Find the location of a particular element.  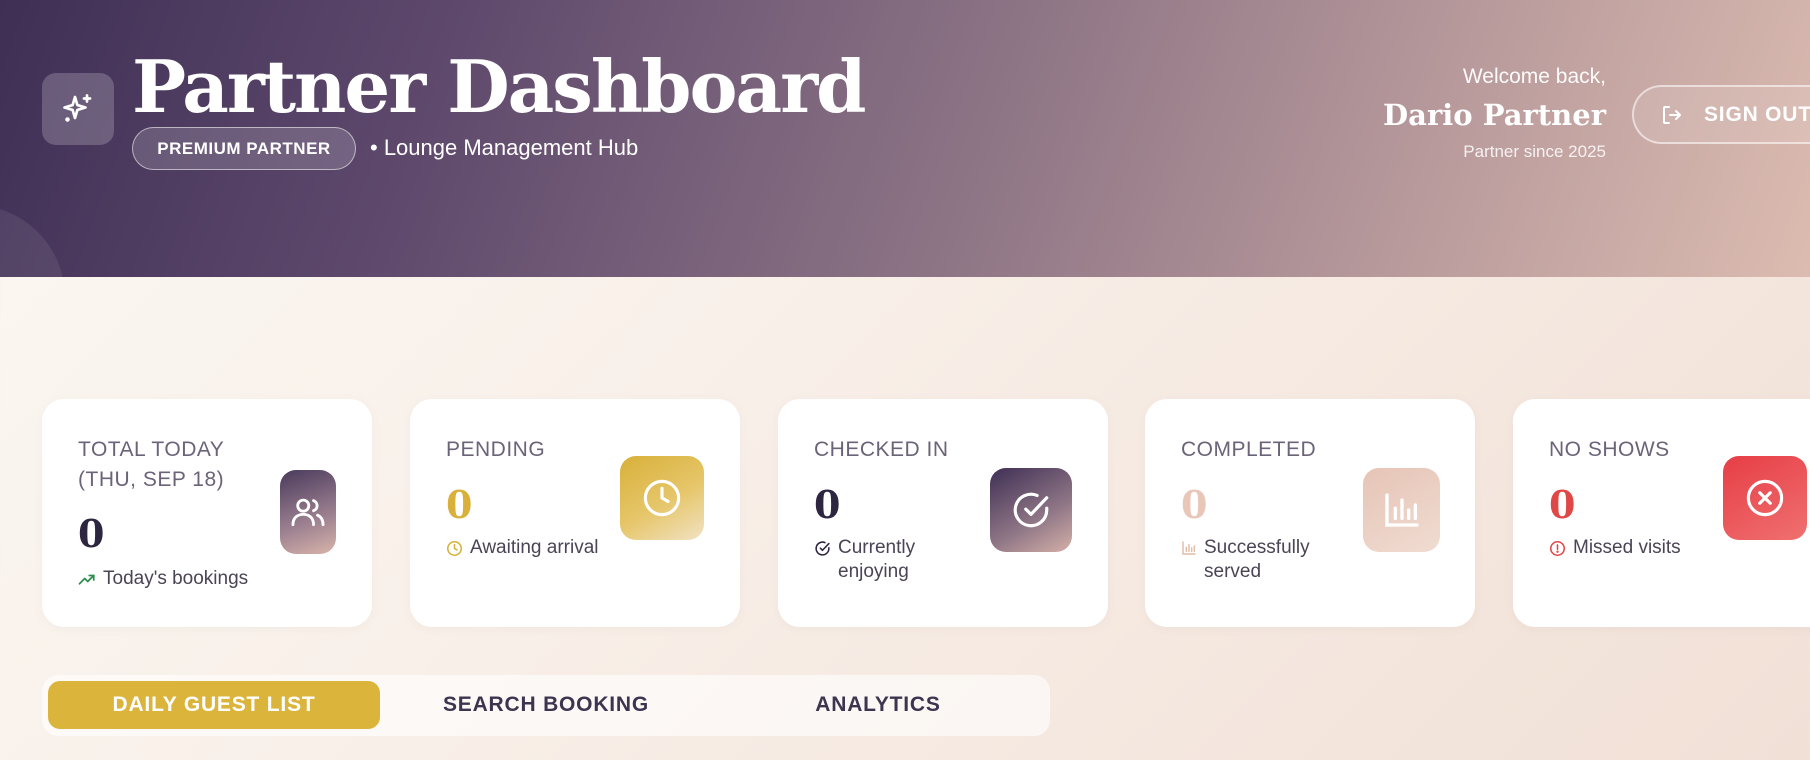

stat-subtext: Awaiting arrival is located at coordinates (522, 548).